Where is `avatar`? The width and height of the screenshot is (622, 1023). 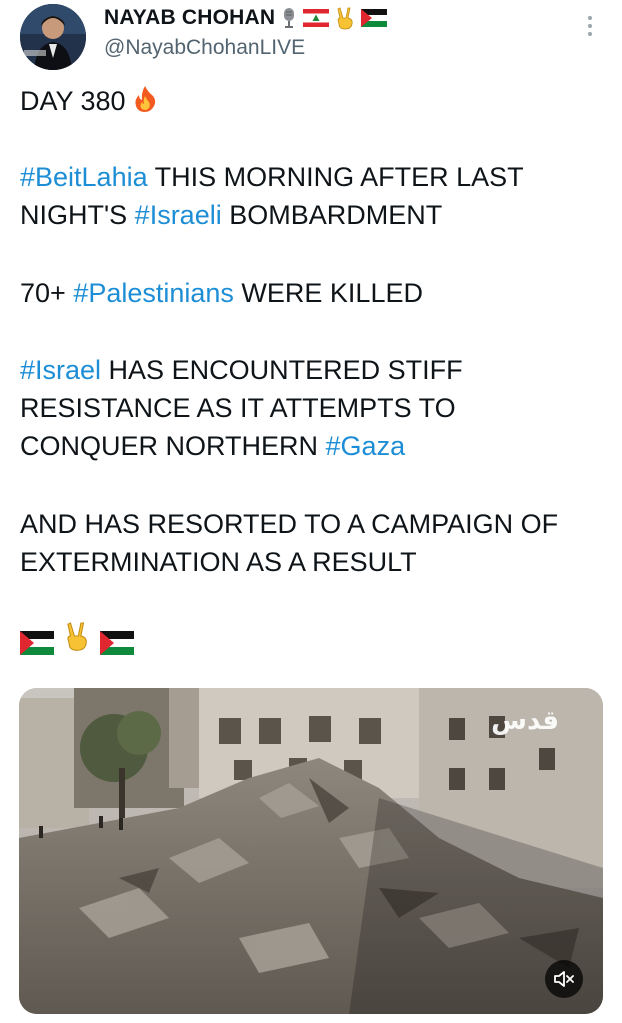
avatar is located at coordinates (53, 37).